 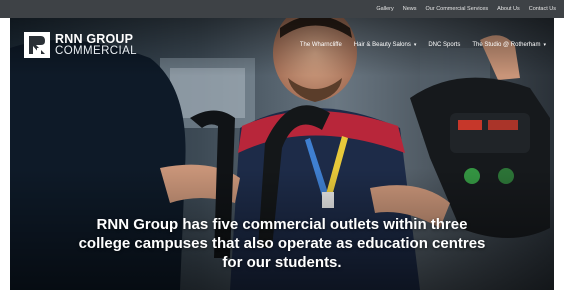 I want to click on utility-link-commercial-services: Our Commercial Services, so click(x=457, y=9).